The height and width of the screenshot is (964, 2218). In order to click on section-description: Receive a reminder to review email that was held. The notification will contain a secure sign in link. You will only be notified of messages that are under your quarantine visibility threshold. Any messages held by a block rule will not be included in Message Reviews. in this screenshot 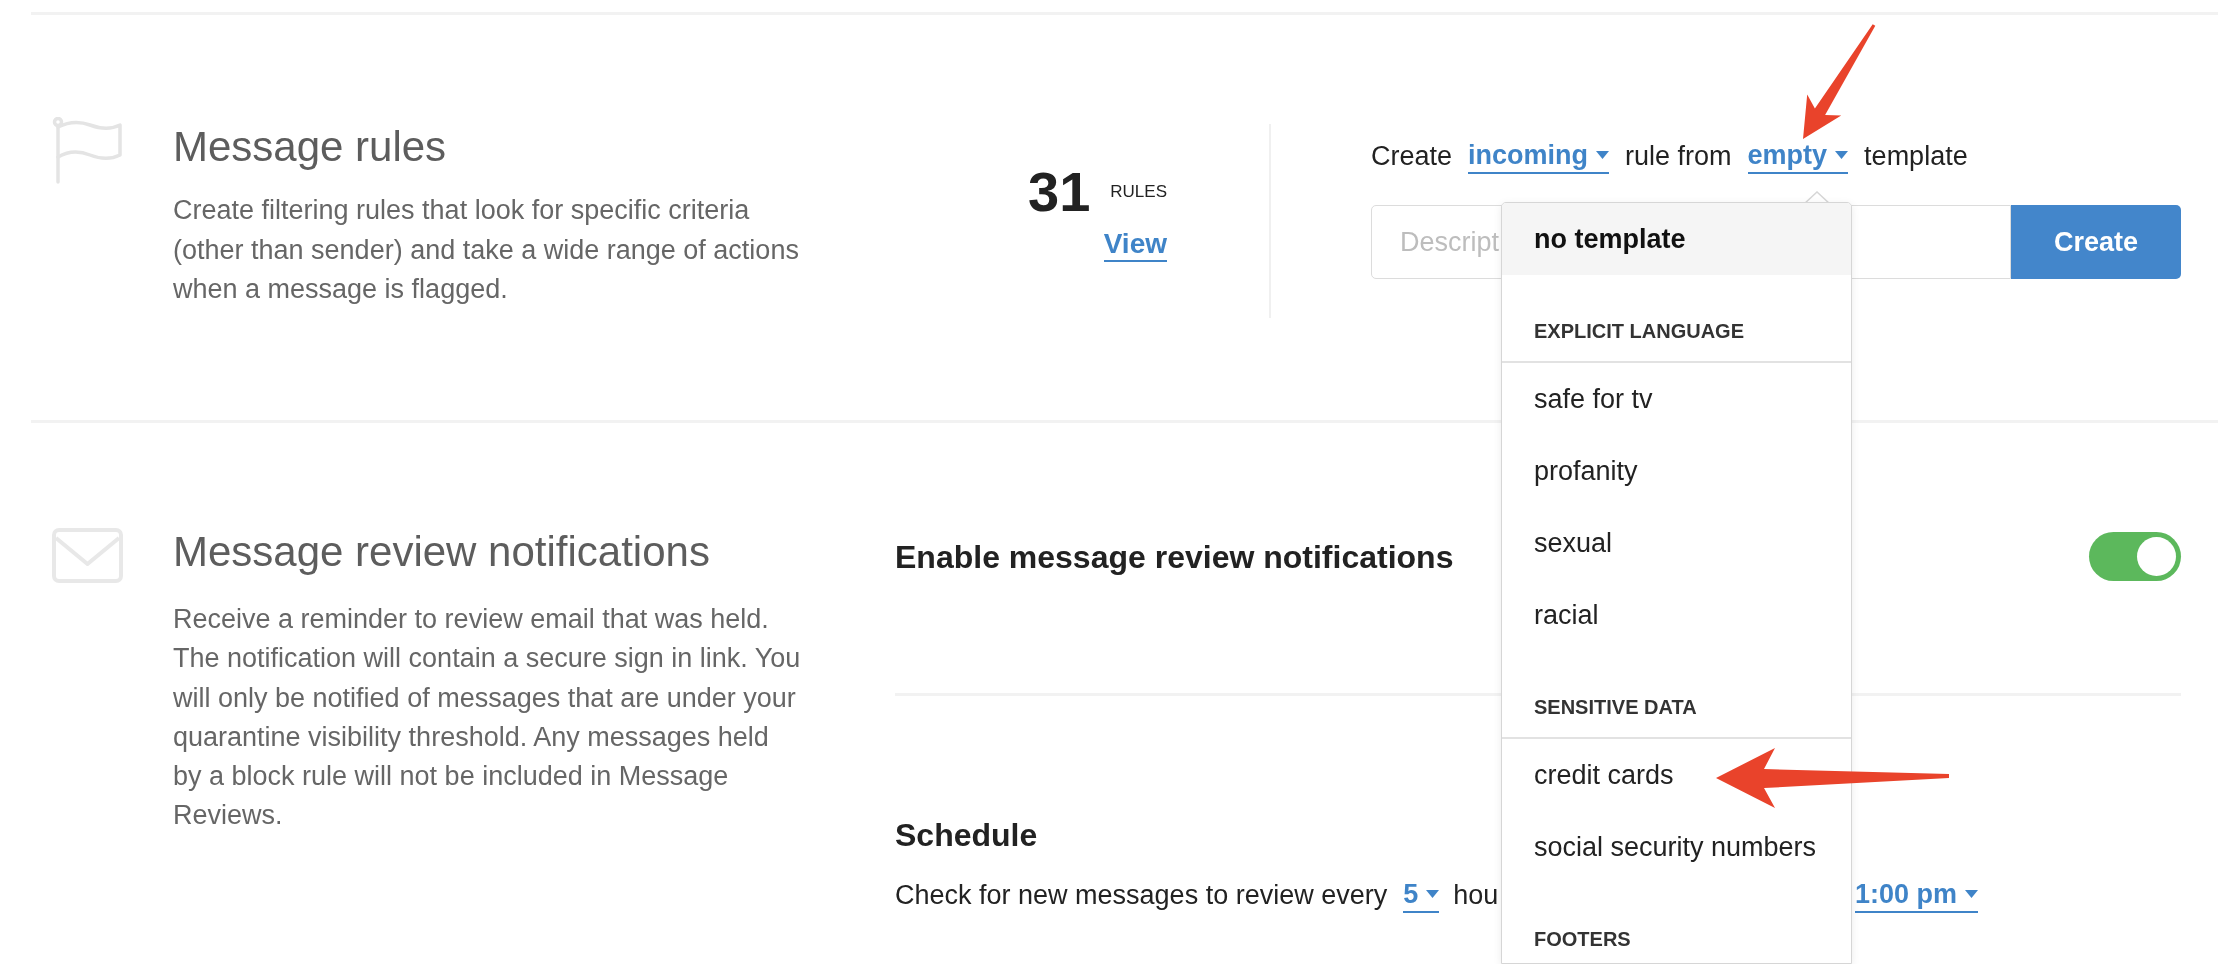, I will do `click(487, 718)`.